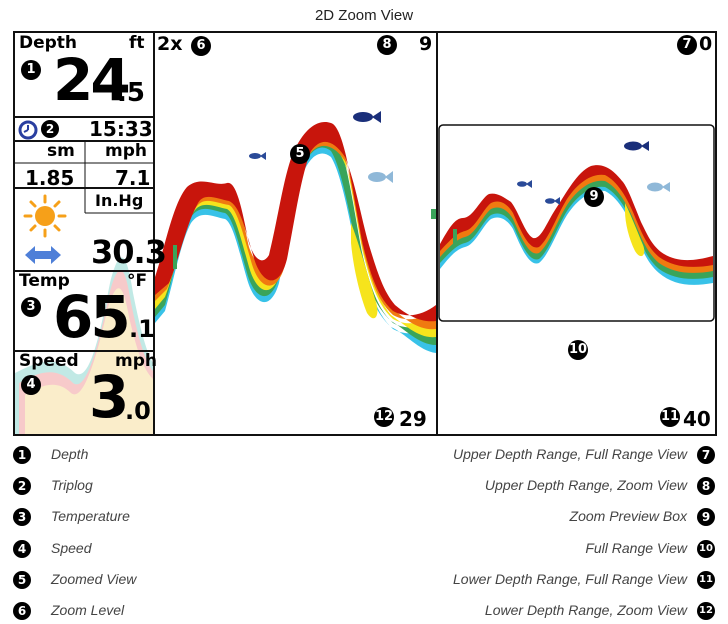  I want to click on callout-6: 6, so click(201, 46).